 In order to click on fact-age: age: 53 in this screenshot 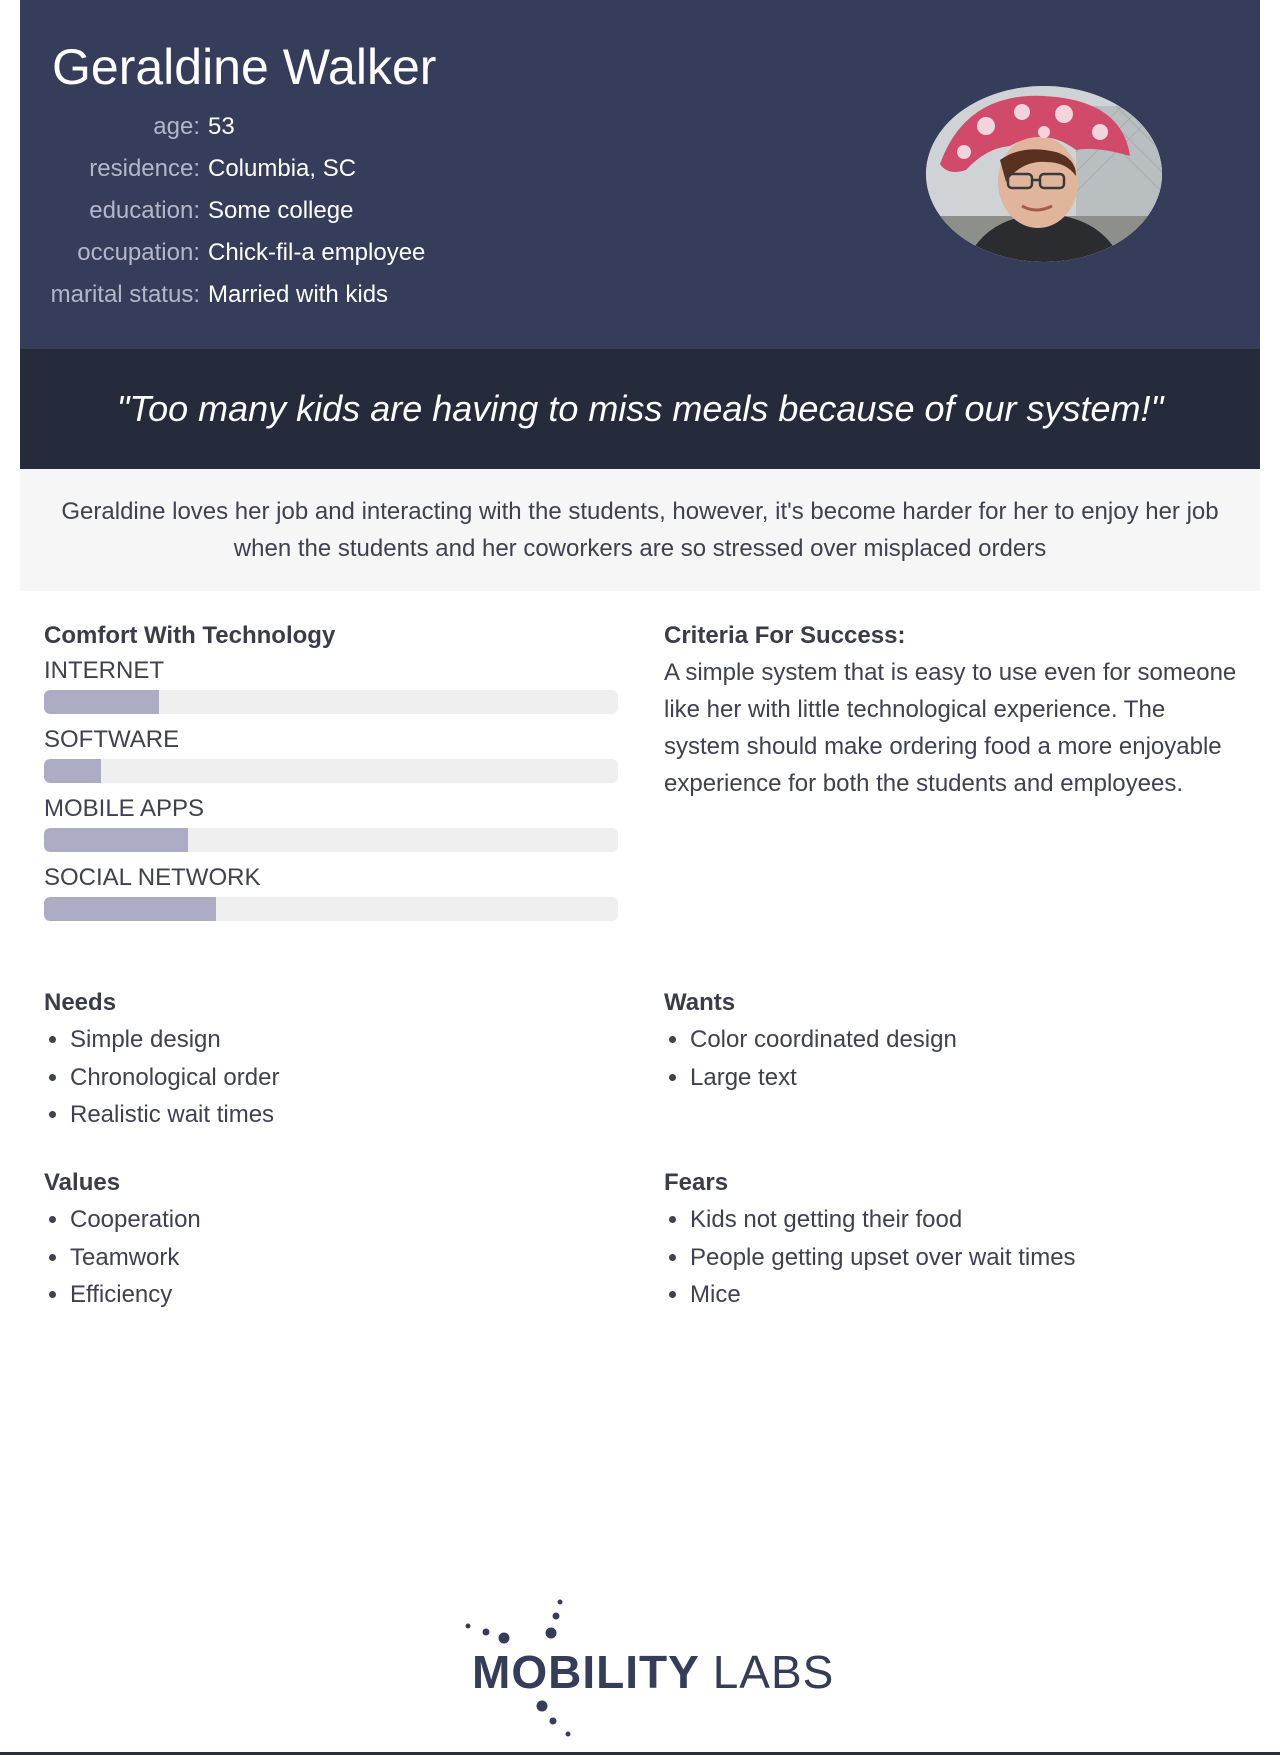, I will do `click(222, 127)`.